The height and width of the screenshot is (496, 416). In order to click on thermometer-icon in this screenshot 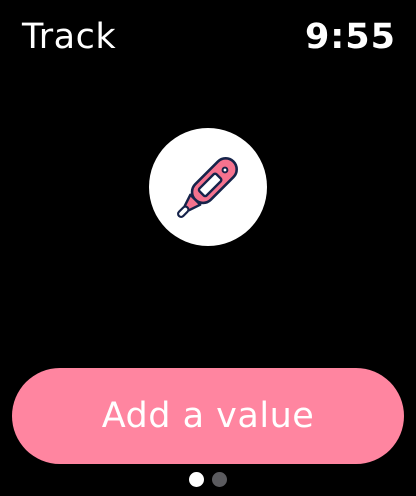, I will do `click(207, 187)`.